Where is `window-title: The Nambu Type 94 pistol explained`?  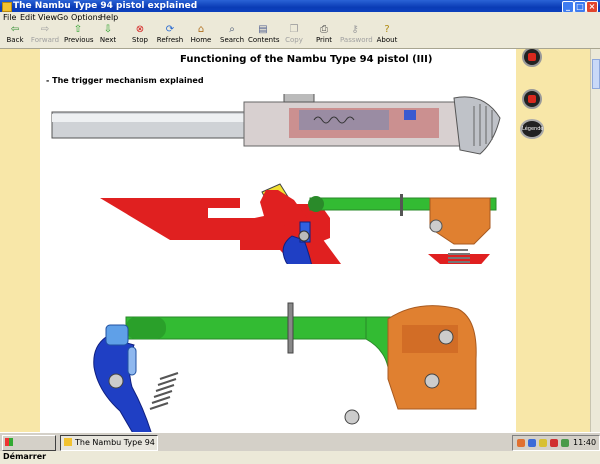 window-title: The Nambu Type 94 pistol explained is located at coordinates (105, 6).